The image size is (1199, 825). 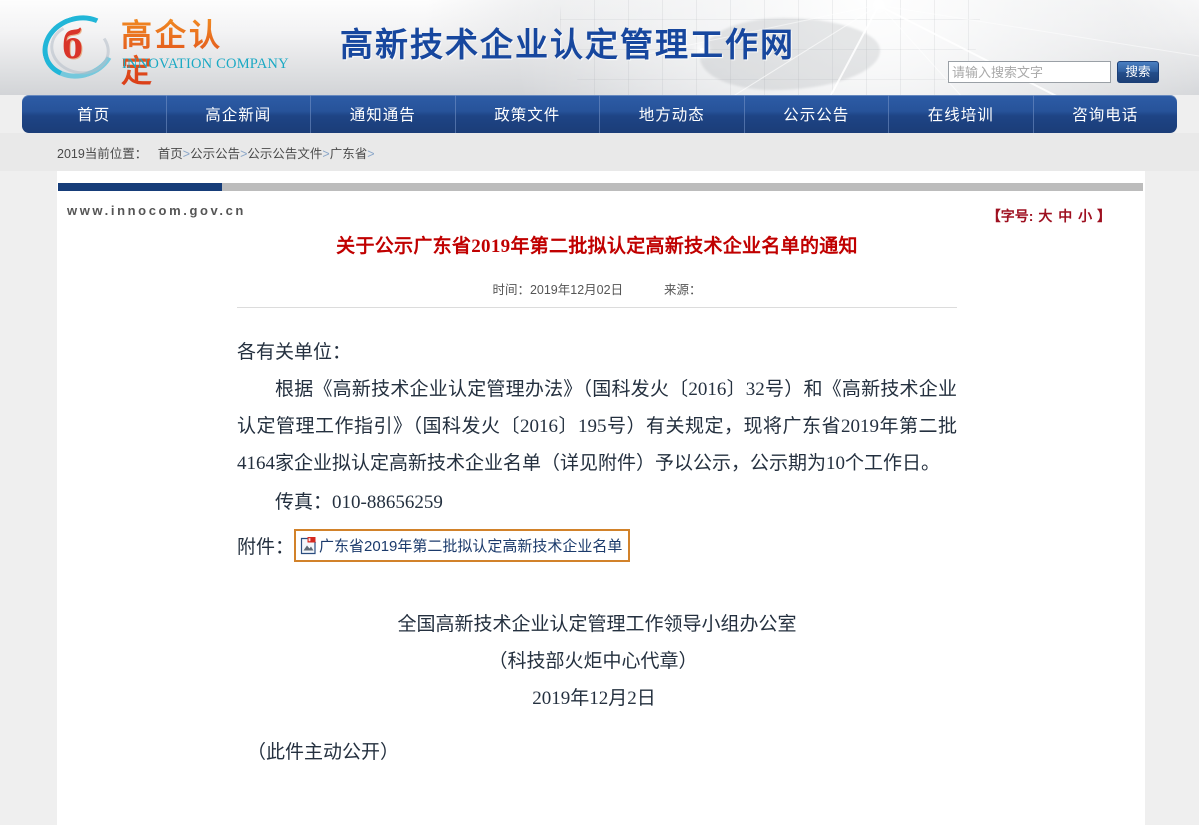 I want to click on file-pdf-icon, so click(x=308, y=545).